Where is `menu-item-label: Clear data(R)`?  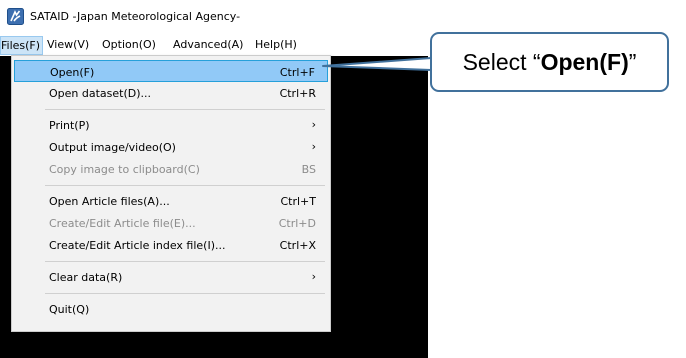
menu-item-label: Clear data(R) is located at coordinates (86, 277).